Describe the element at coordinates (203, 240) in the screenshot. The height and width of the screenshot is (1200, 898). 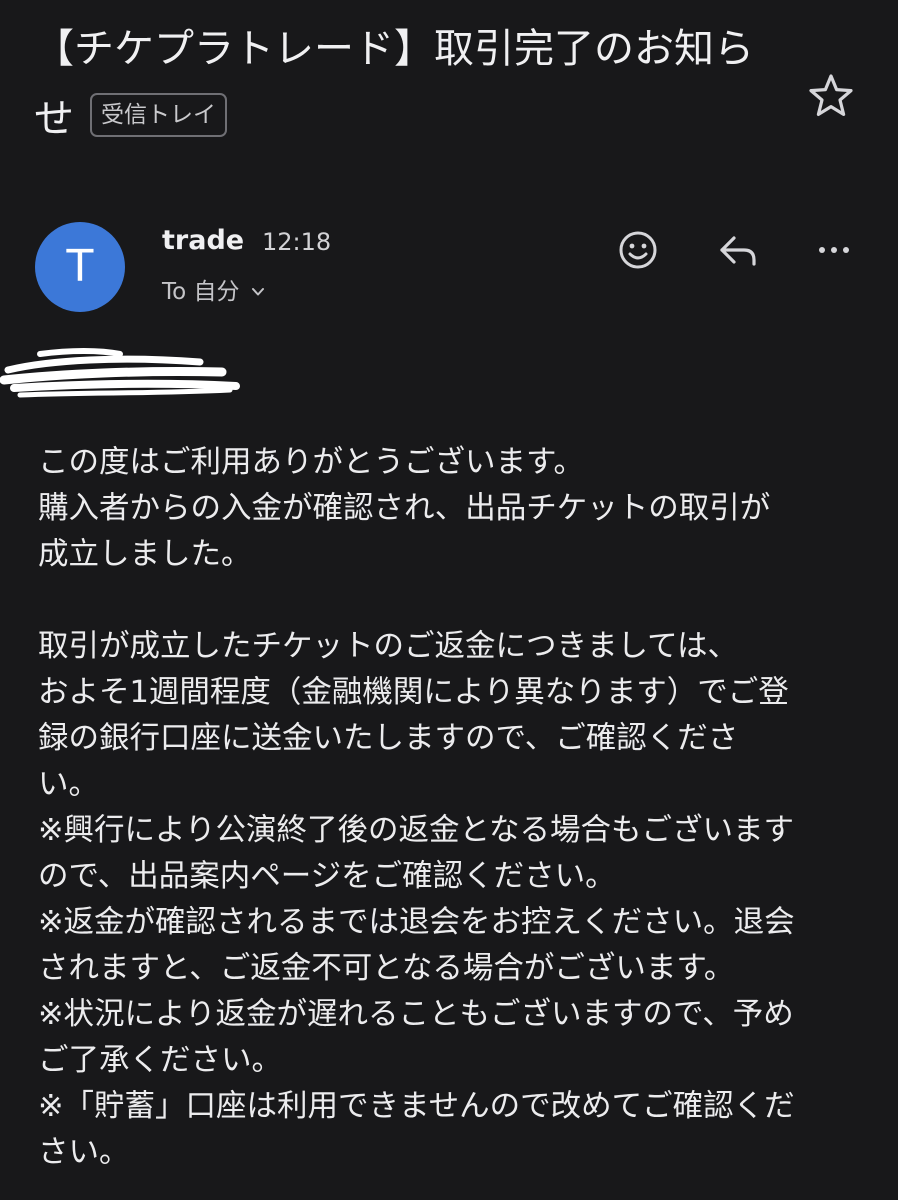
I see `sender-name: trade` at that location.